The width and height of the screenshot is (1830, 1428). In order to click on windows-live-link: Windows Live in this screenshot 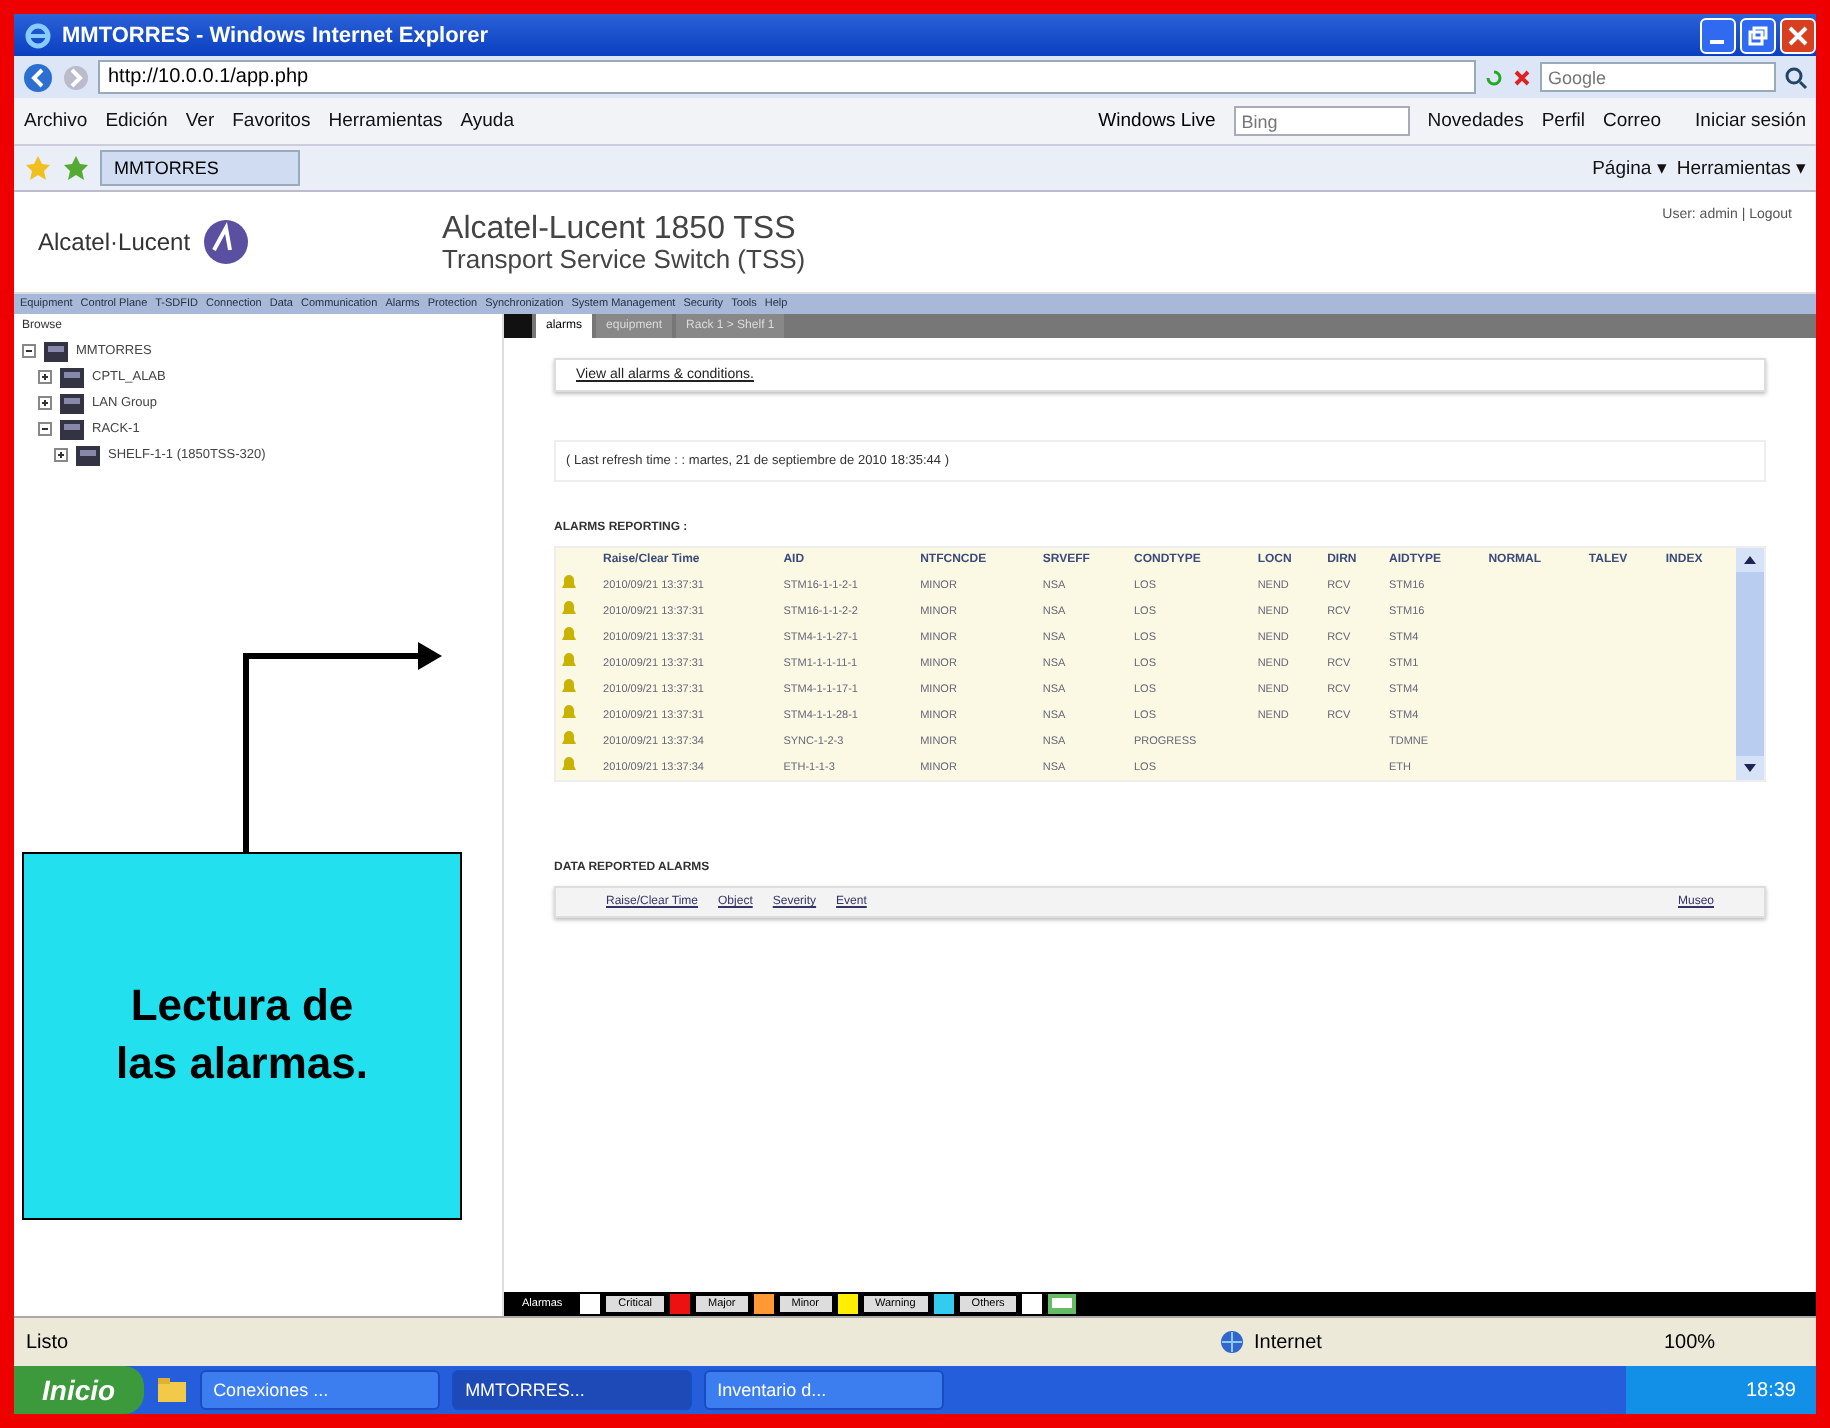, I will do `click(1157, 121)`.